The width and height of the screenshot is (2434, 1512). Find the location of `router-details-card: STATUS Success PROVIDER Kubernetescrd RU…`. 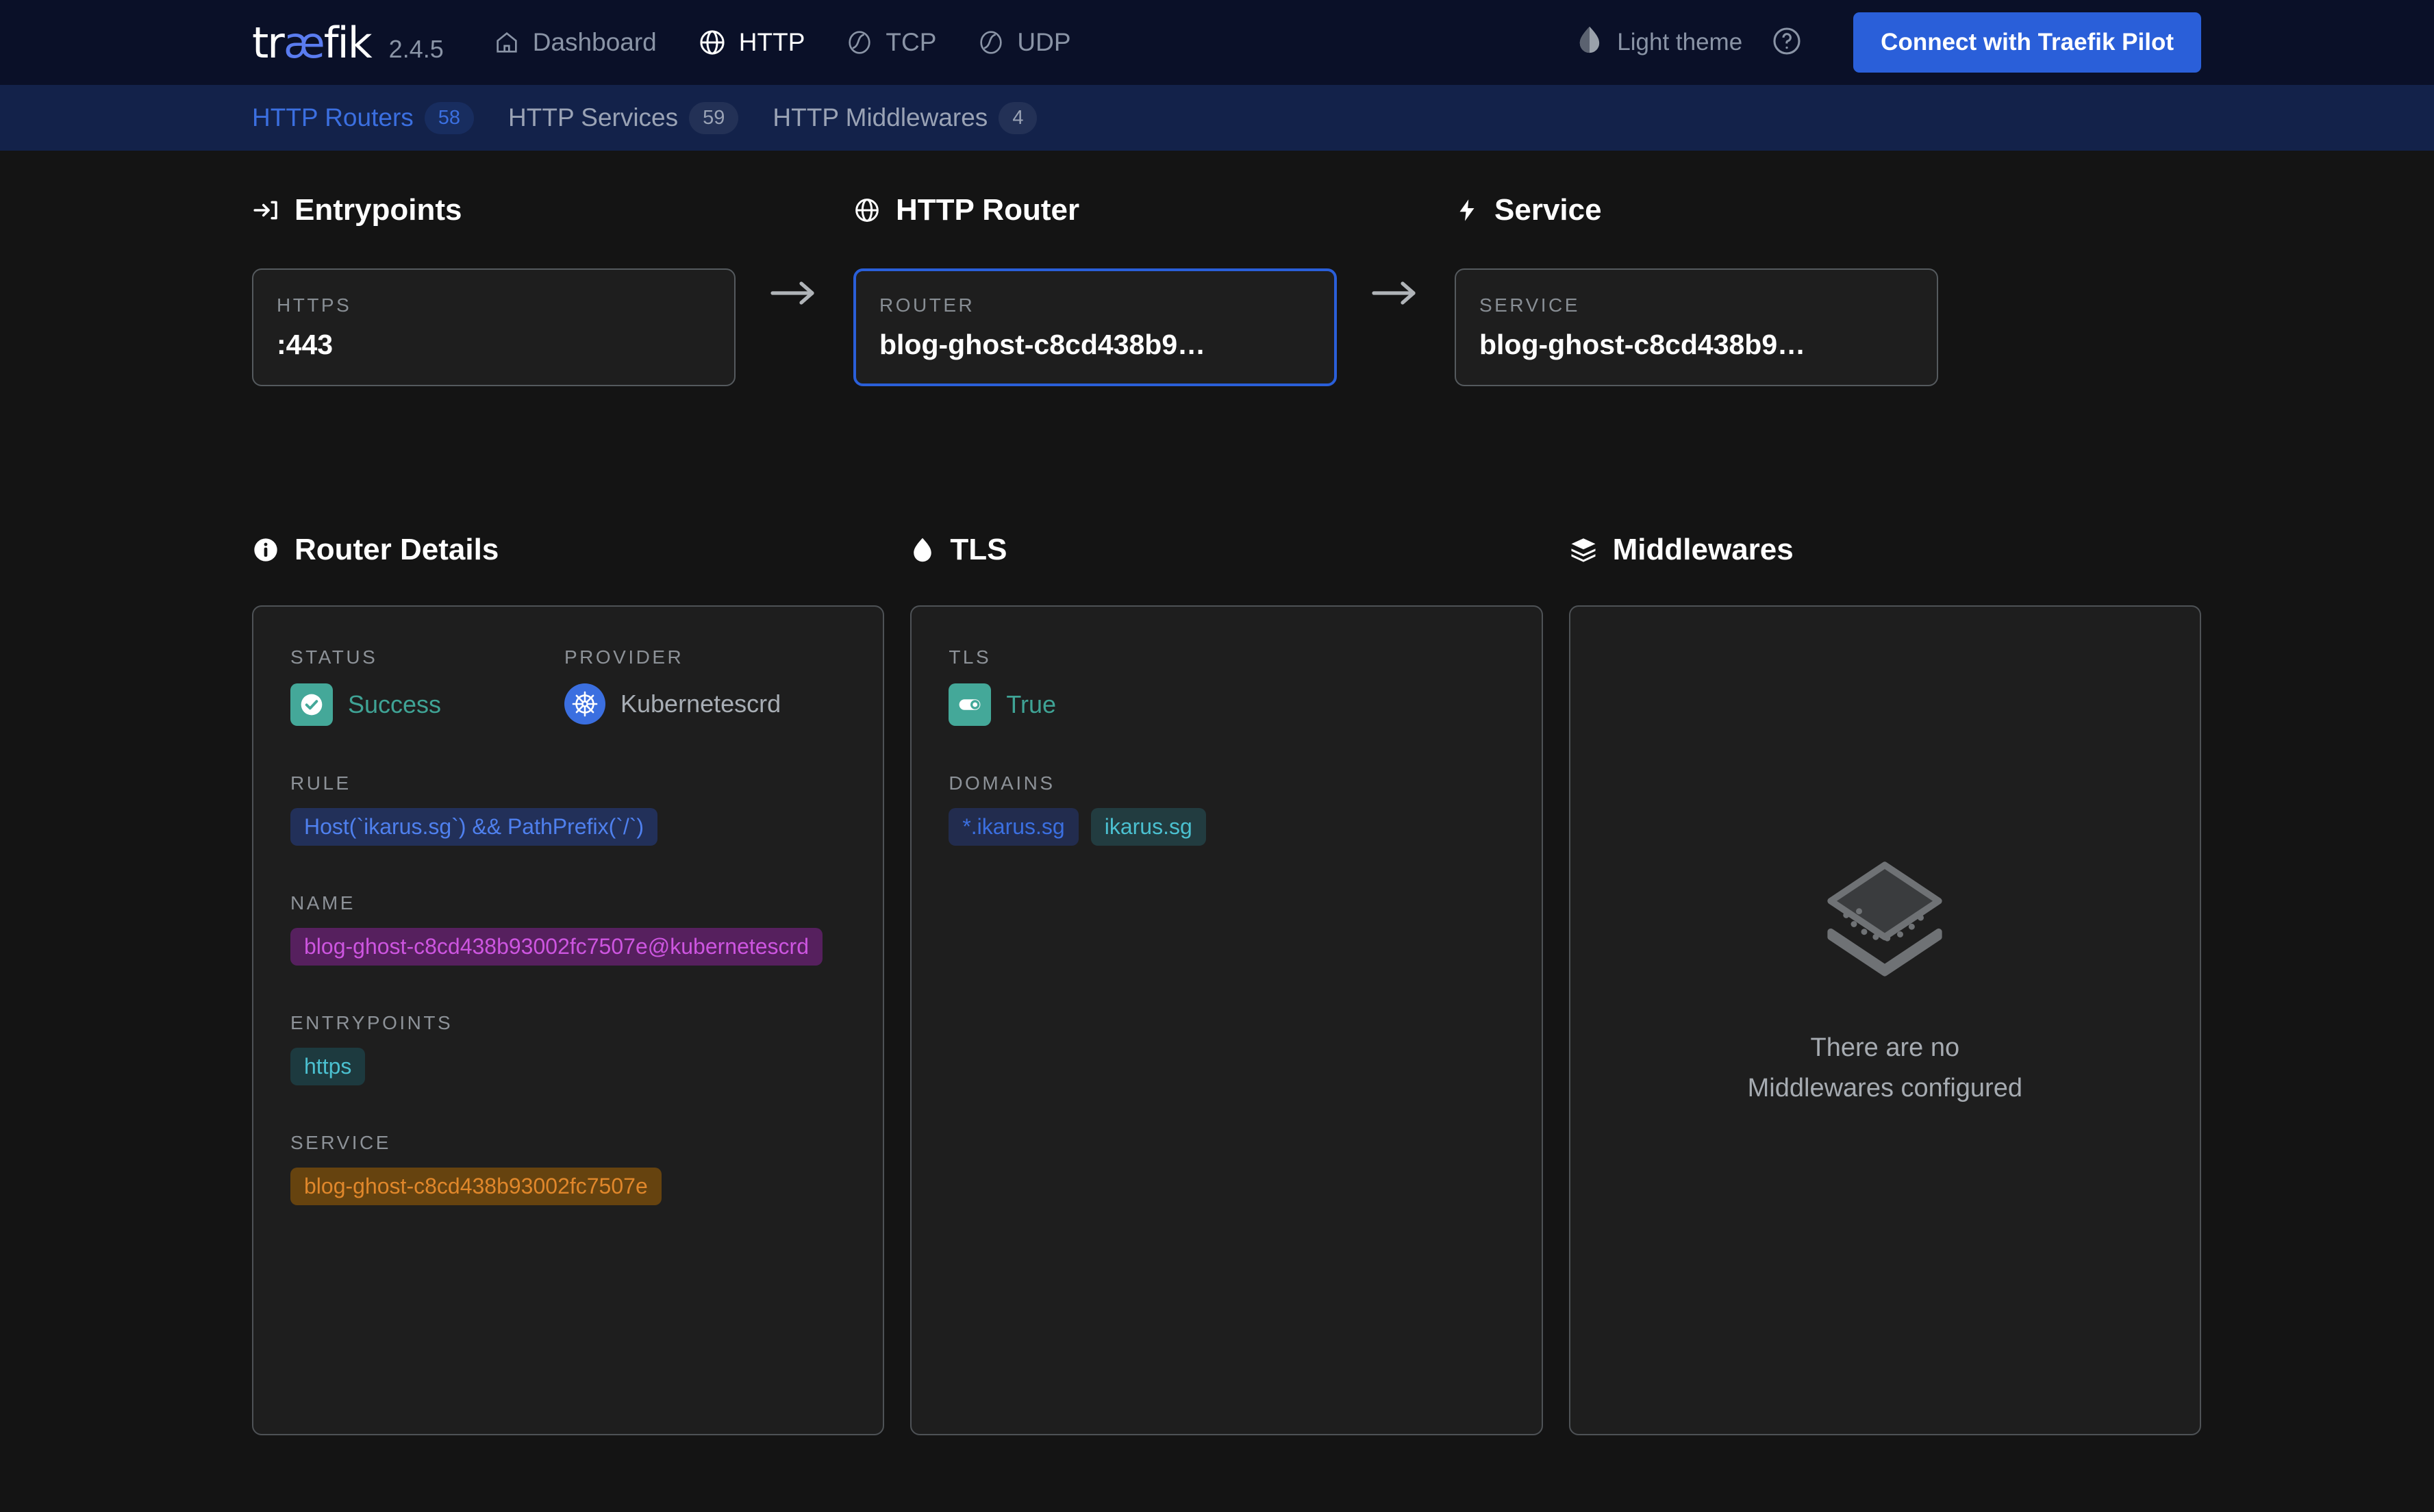

router-details-card: STATUS Success PROVIDER Kubernetescrd RU… is located at coordinates (568, 1020).